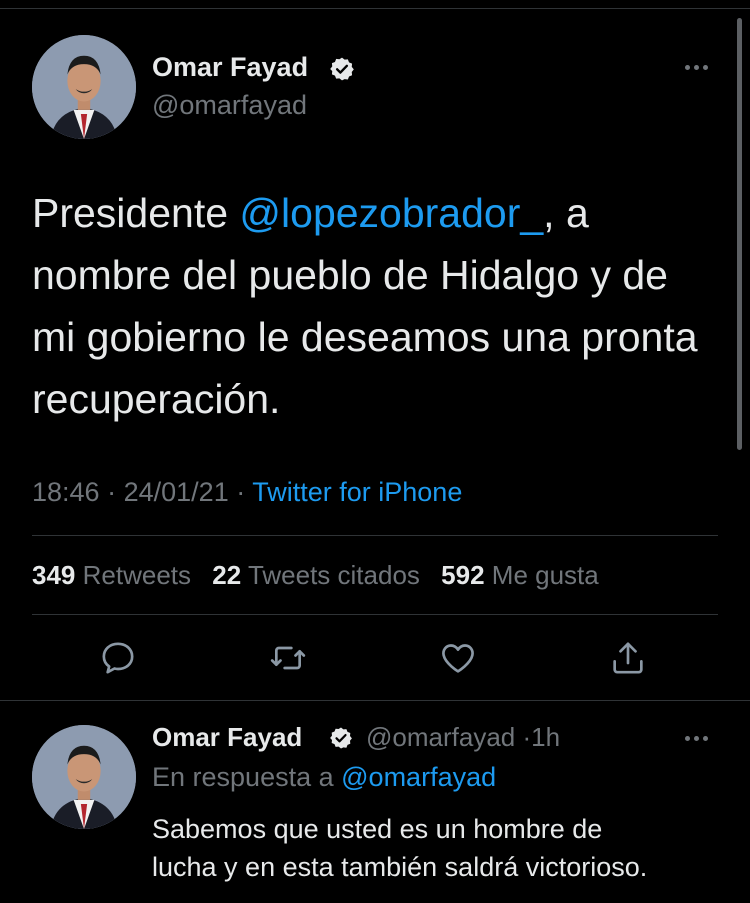 The image size is (750, 903). Describe the element at coordinates (375, 8) in the screenshot. I see `top-divider` at that location.